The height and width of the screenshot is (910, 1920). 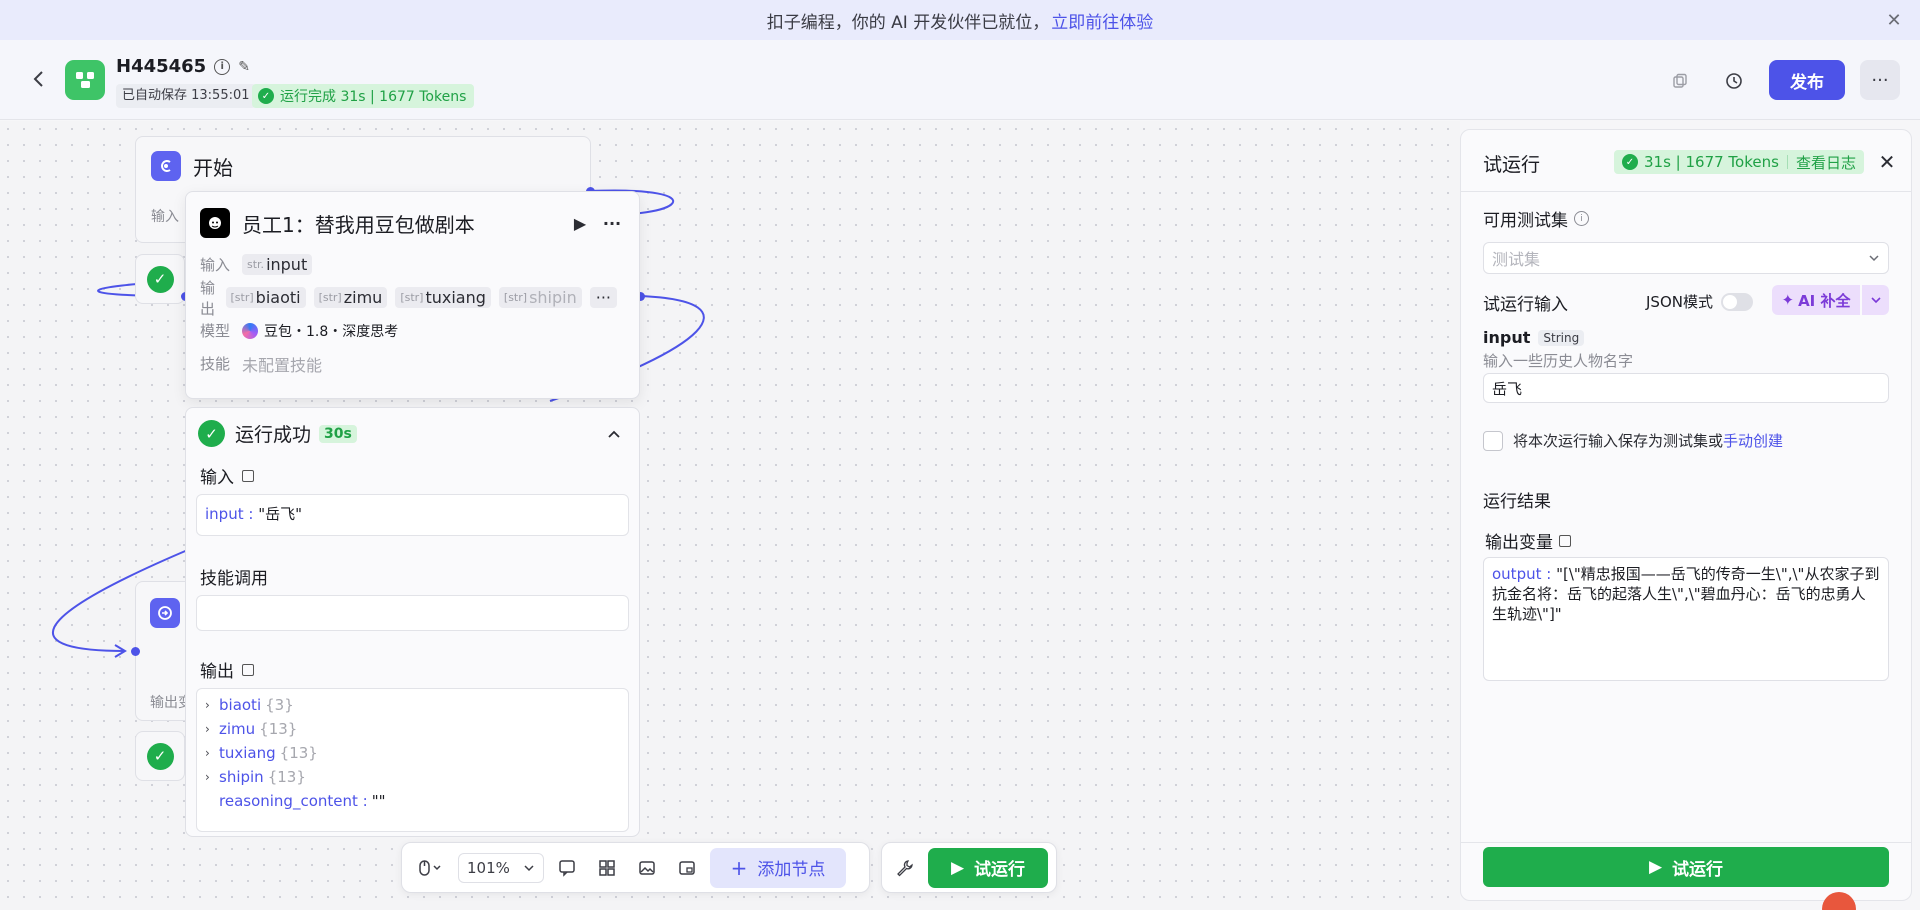 I want to click on history-icon, so click(x=1734, y=81).